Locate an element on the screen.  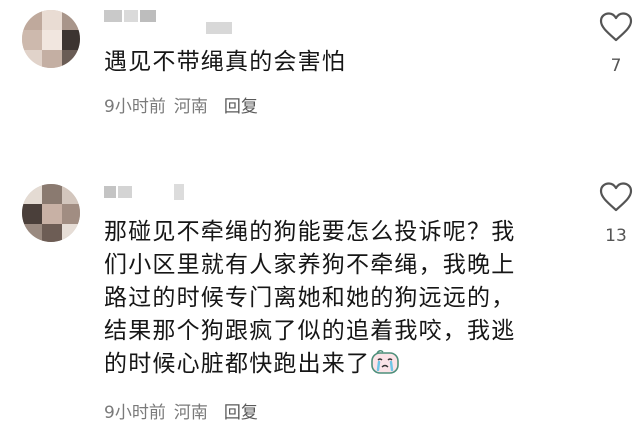
like-count: 13 is located at coordinates (616, 236).